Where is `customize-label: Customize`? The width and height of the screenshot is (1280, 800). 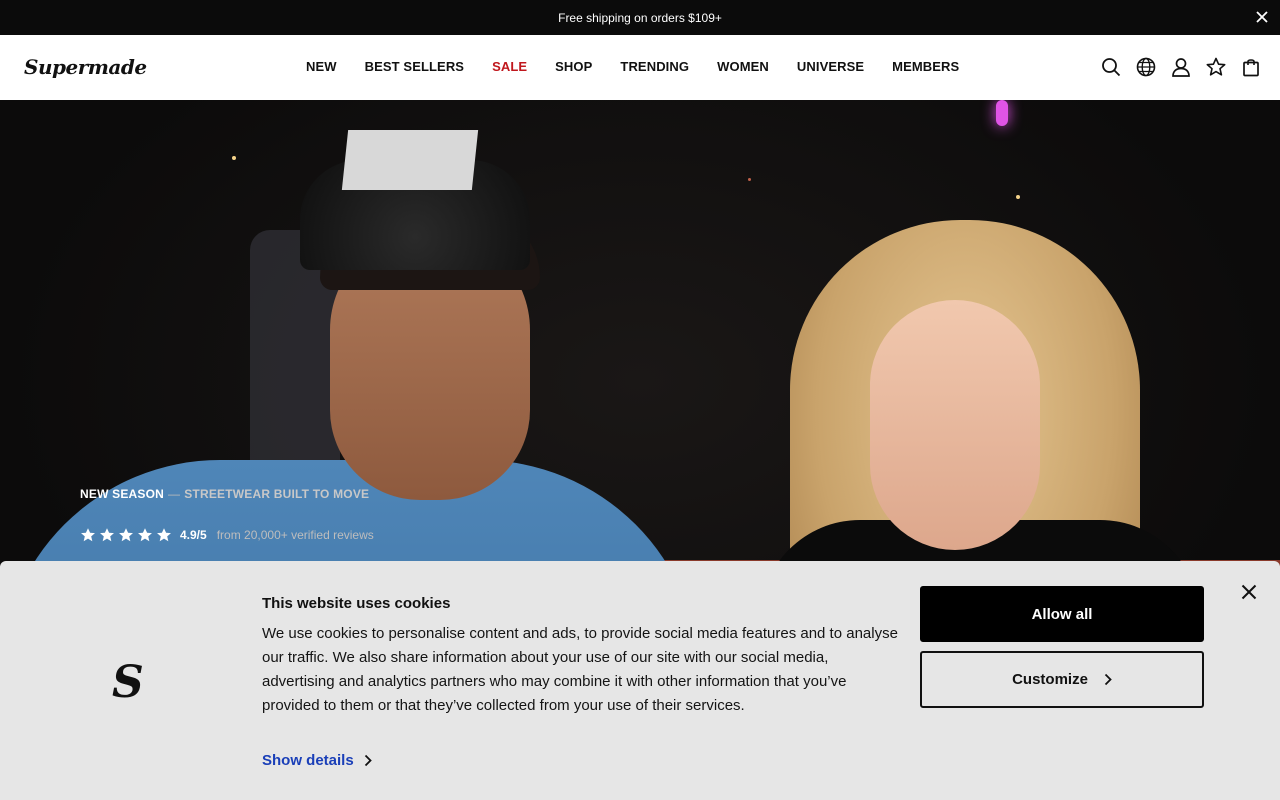 customize-label: Customize is located at coordinates (1050, 679).